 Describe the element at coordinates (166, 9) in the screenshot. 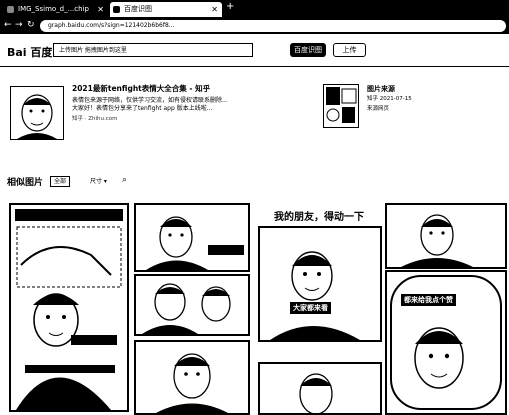

I see `browser-tab-active: 百度识图 ✕` at that location.